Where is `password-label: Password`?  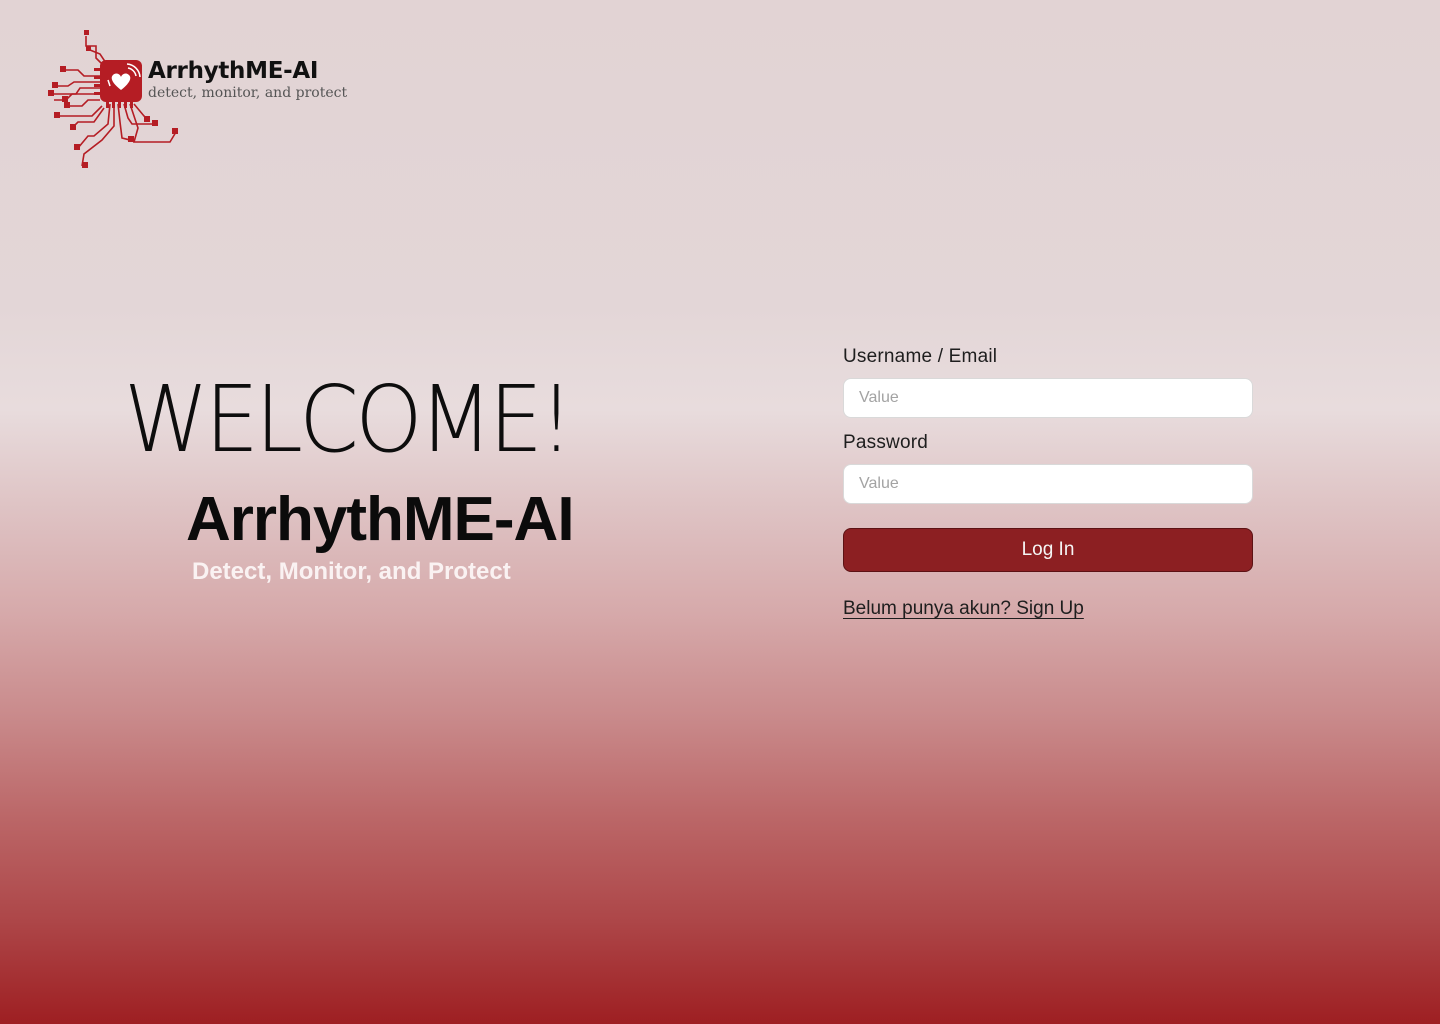
password-label: Password is located at coordinates (886, 442).